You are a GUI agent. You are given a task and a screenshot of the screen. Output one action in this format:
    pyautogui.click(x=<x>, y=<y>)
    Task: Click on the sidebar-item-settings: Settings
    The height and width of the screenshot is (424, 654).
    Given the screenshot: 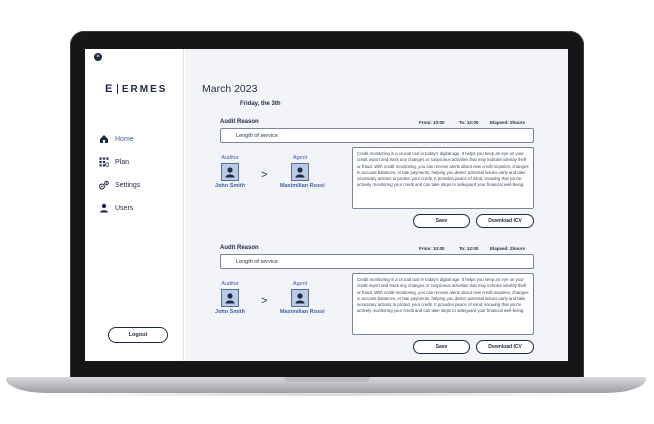 What is the action you would take?
    pyautogui.click(x=119, y=185)
    